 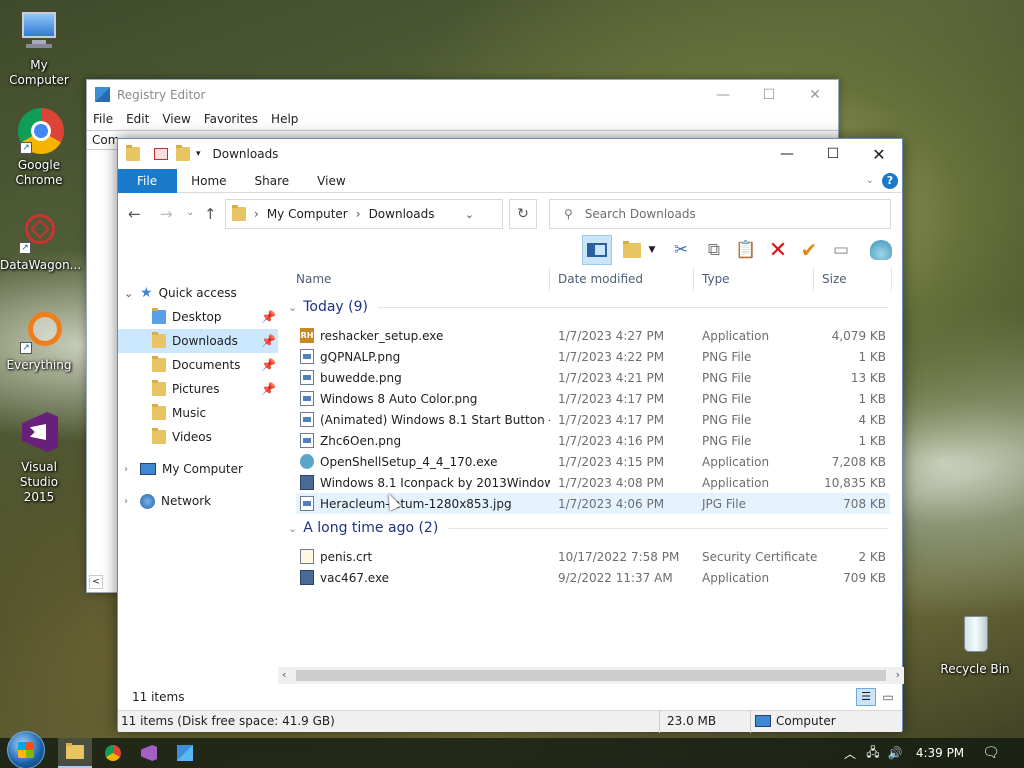 What do you see at coordinates (364, 214) in the screenshot?
I see `address-bar: › My Computer › Downloads ⌄` at bounding box center [364, 214].